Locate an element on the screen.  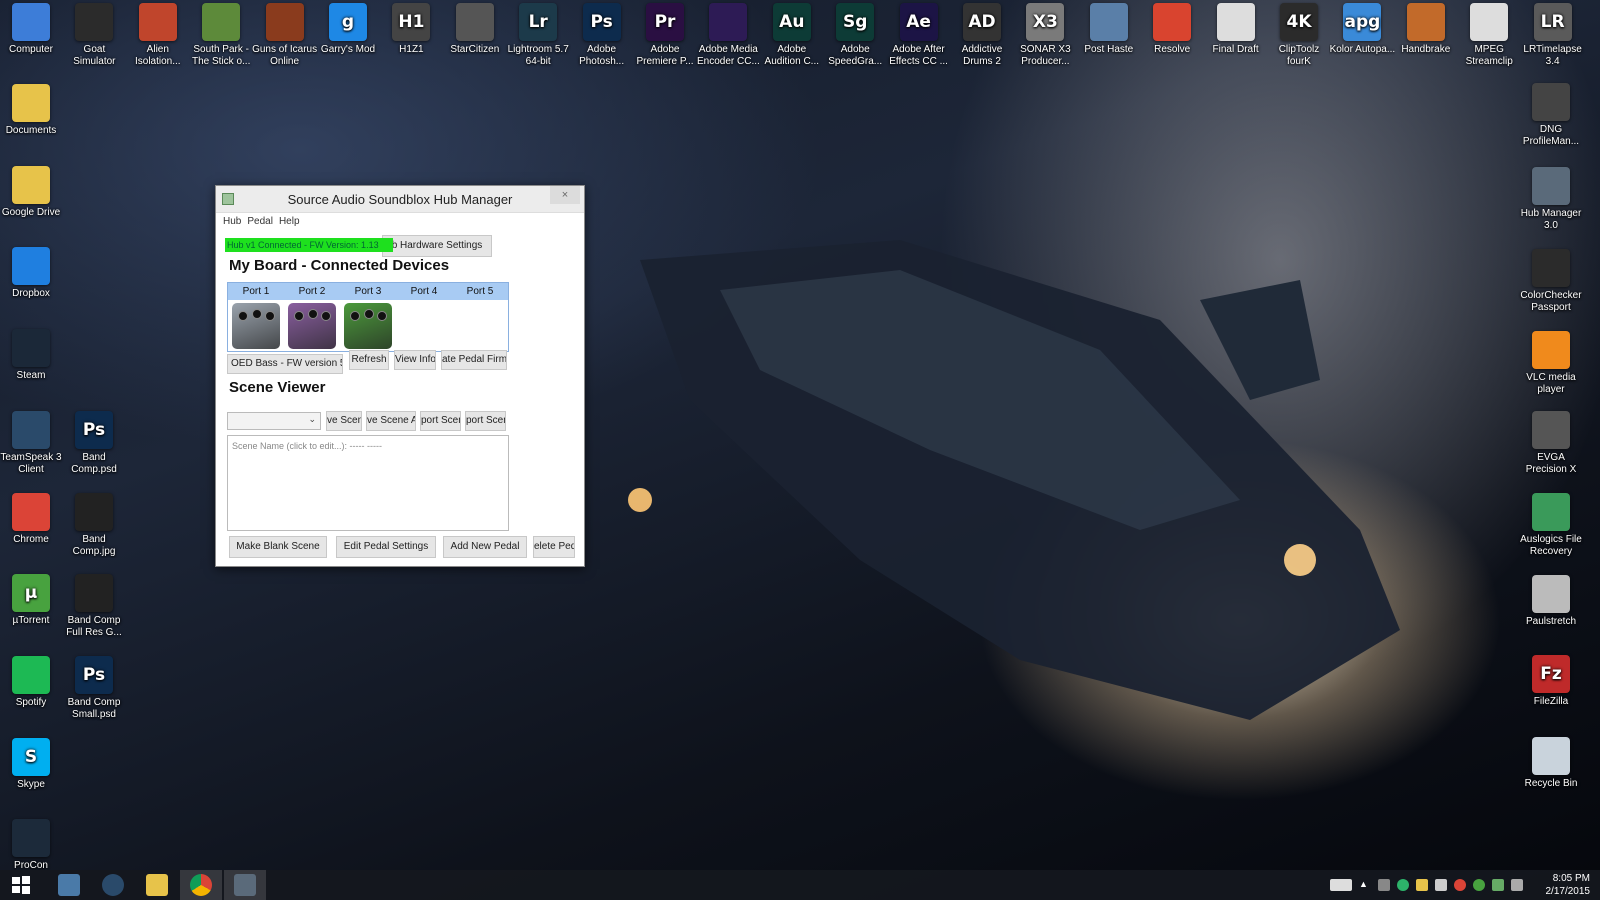
desktop-shortcut-label: Band Comp.jpg is located at coordinates (94, 545).